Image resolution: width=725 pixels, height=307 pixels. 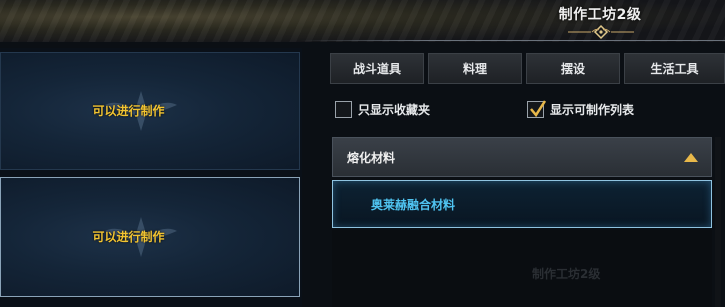 I want to click on chevron-up-icon, so click(x=691, y=157).